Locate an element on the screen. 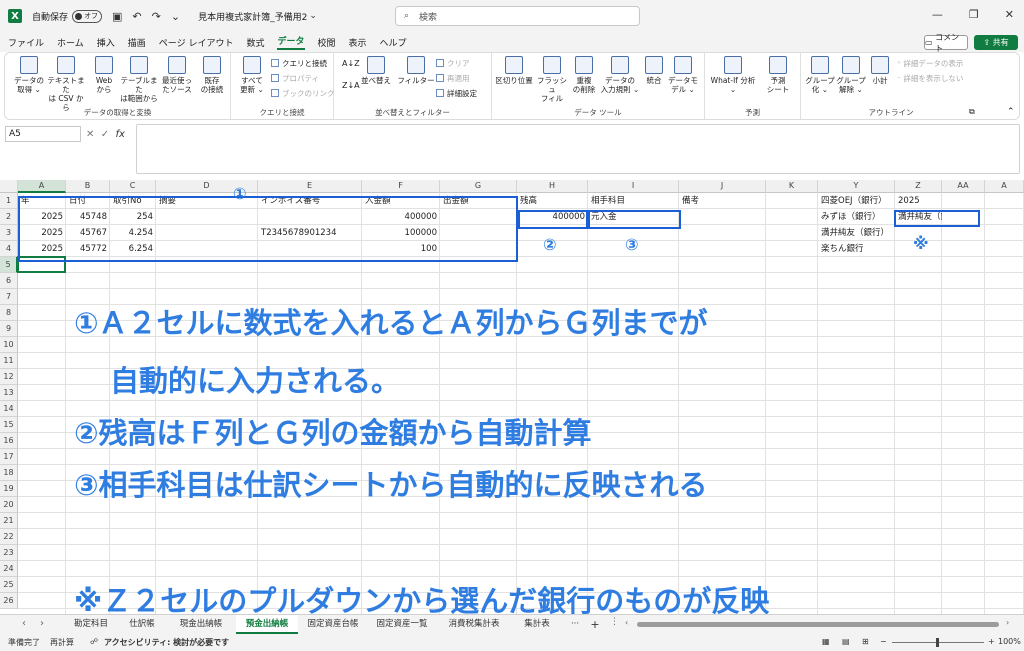  get-data-button: データの 取得 ⌄ is located at coordinates (29, 75).